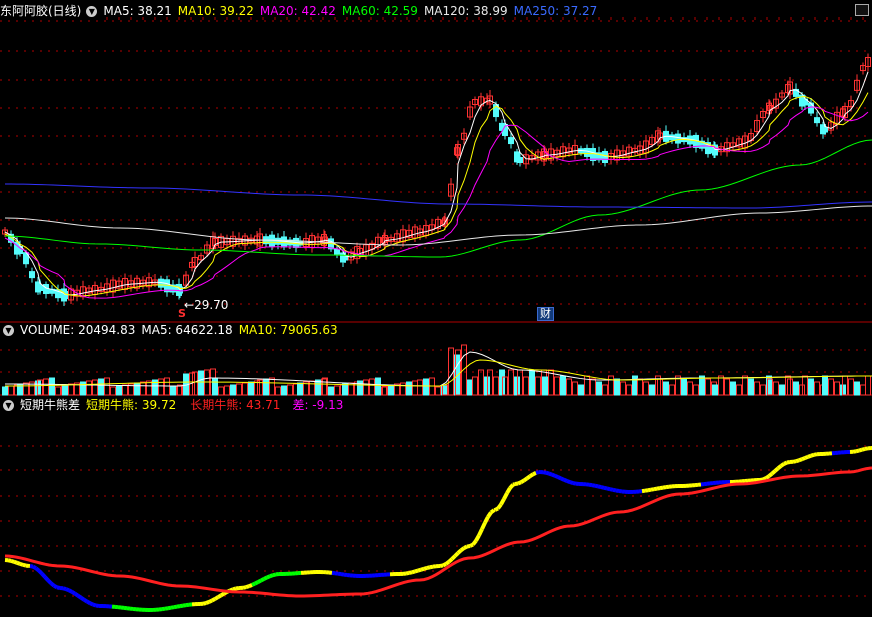 Image resolution: width=872 pixels, height=617 pixels. What do you see at coordinates (235, 405) in the screenshot?
I see `long-value: 长期牛熊: 43.71` at bounding box center [235, 405].